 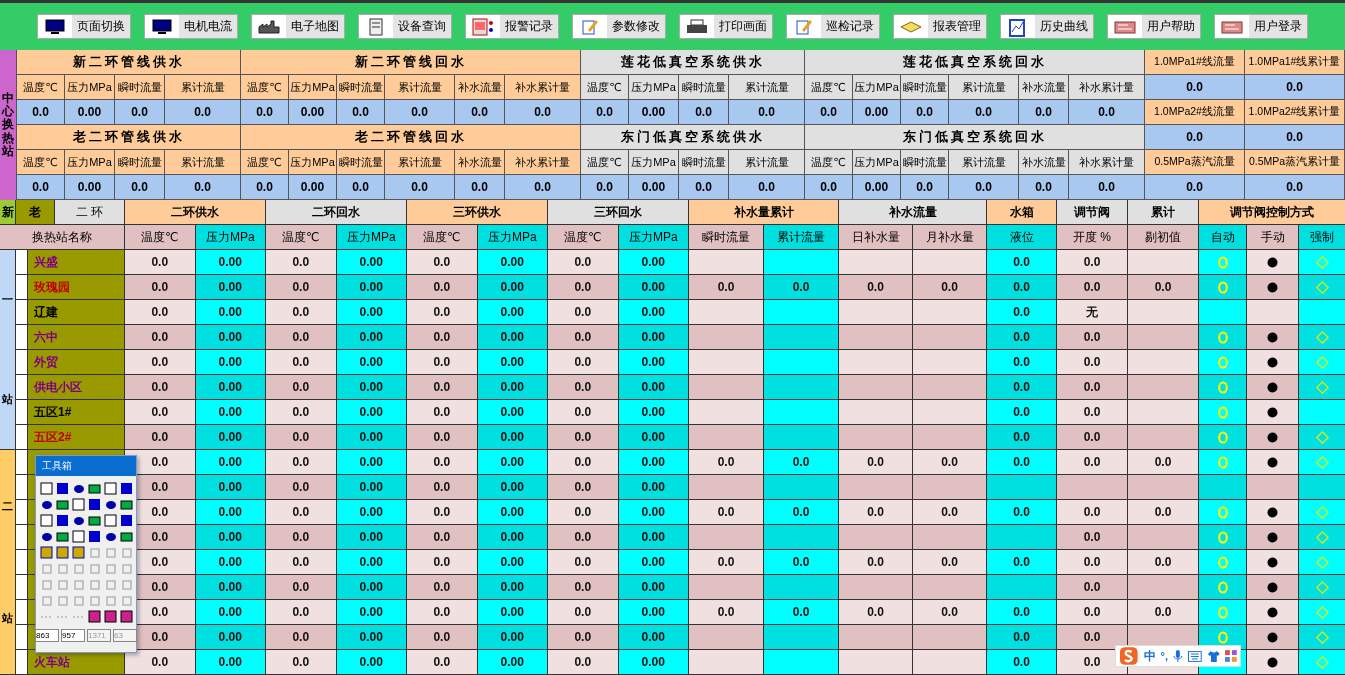 What do you see at coordinates (90, 212) in the screenshot?
I see `ring-tab: 二 环` at bounding box center [90, 212].